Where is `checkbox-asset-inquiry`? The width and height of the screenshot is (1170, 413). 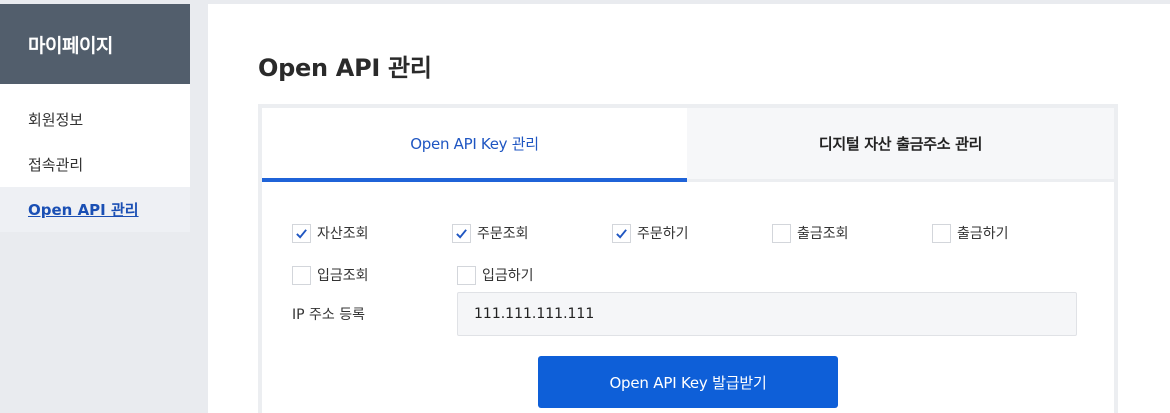 checkbox-asset-inquiry is located at coordinates (301, 233).